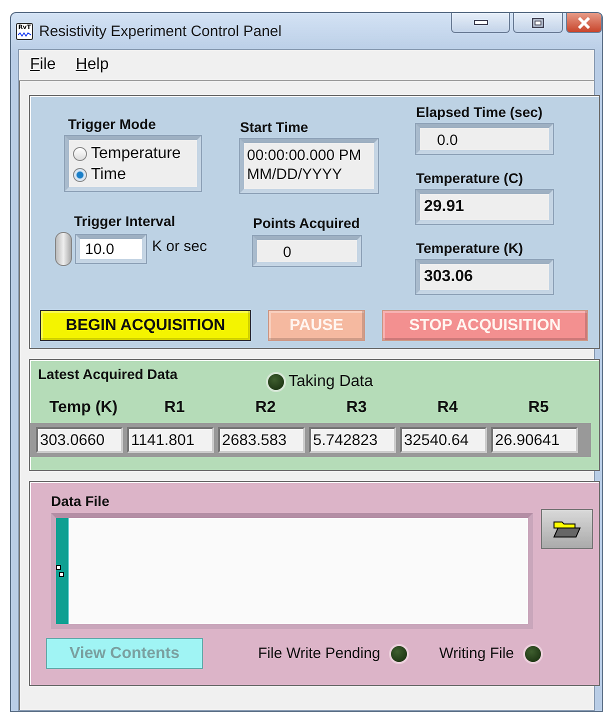  I want to click on column-header: R4, so click(447, 408).